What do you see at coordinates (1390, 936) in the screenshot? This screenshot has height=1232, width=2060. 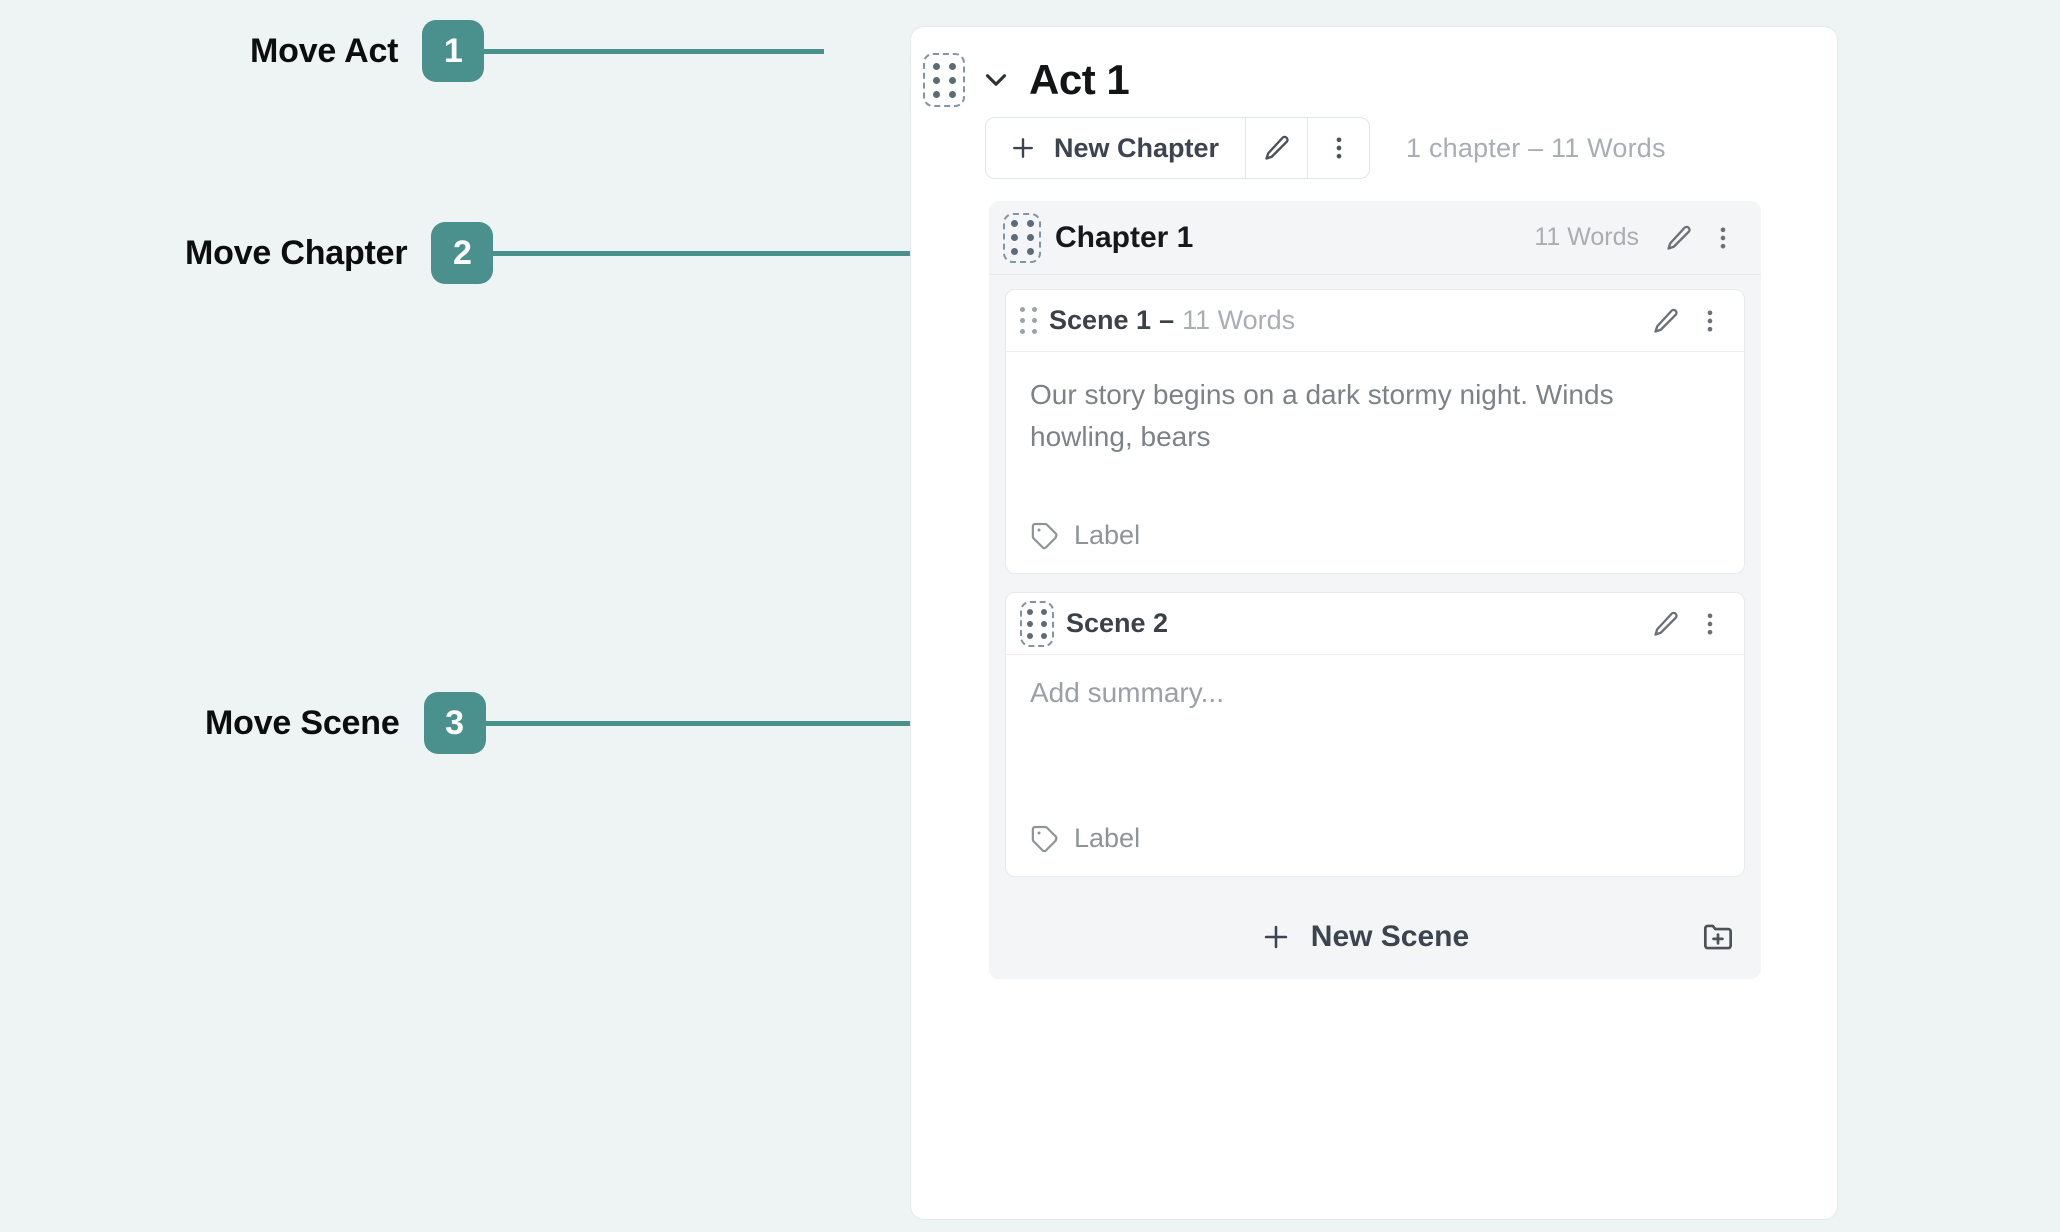 I see `new-scene-label: New Scene` at bounding box center [1390, 936].